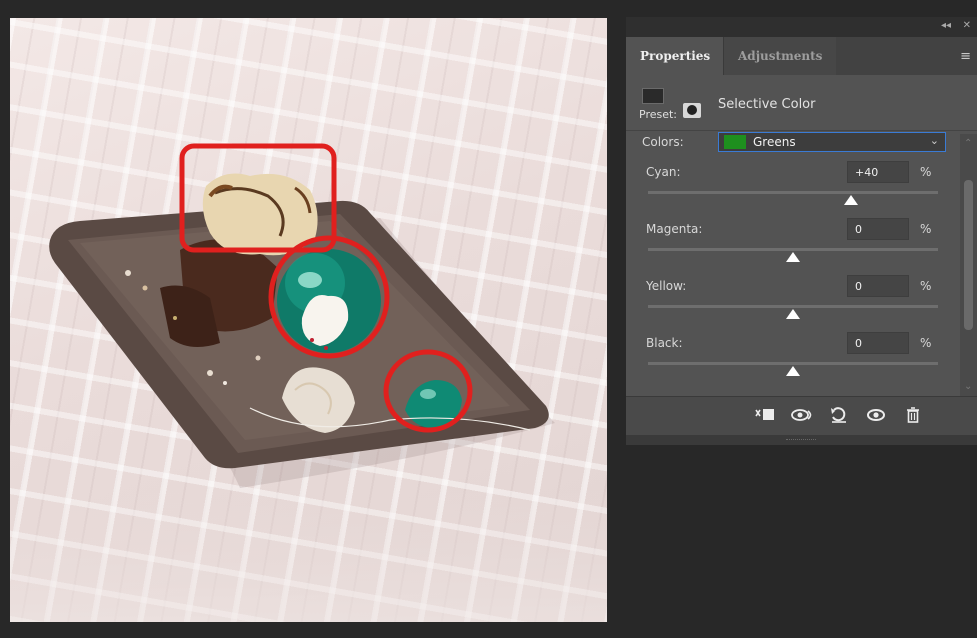 The width and height of the screenshot is (977, 638). I want to click on tab-adjustments: Adjustments, so click(779, 56).